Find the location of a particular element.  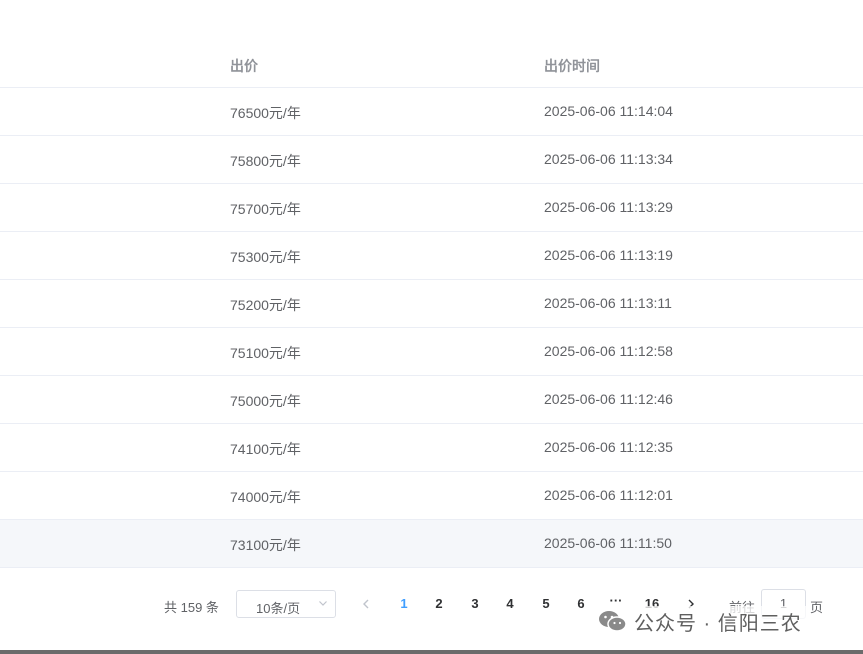

price-cell: 75700元/年 is located at coordinates (265, 209).